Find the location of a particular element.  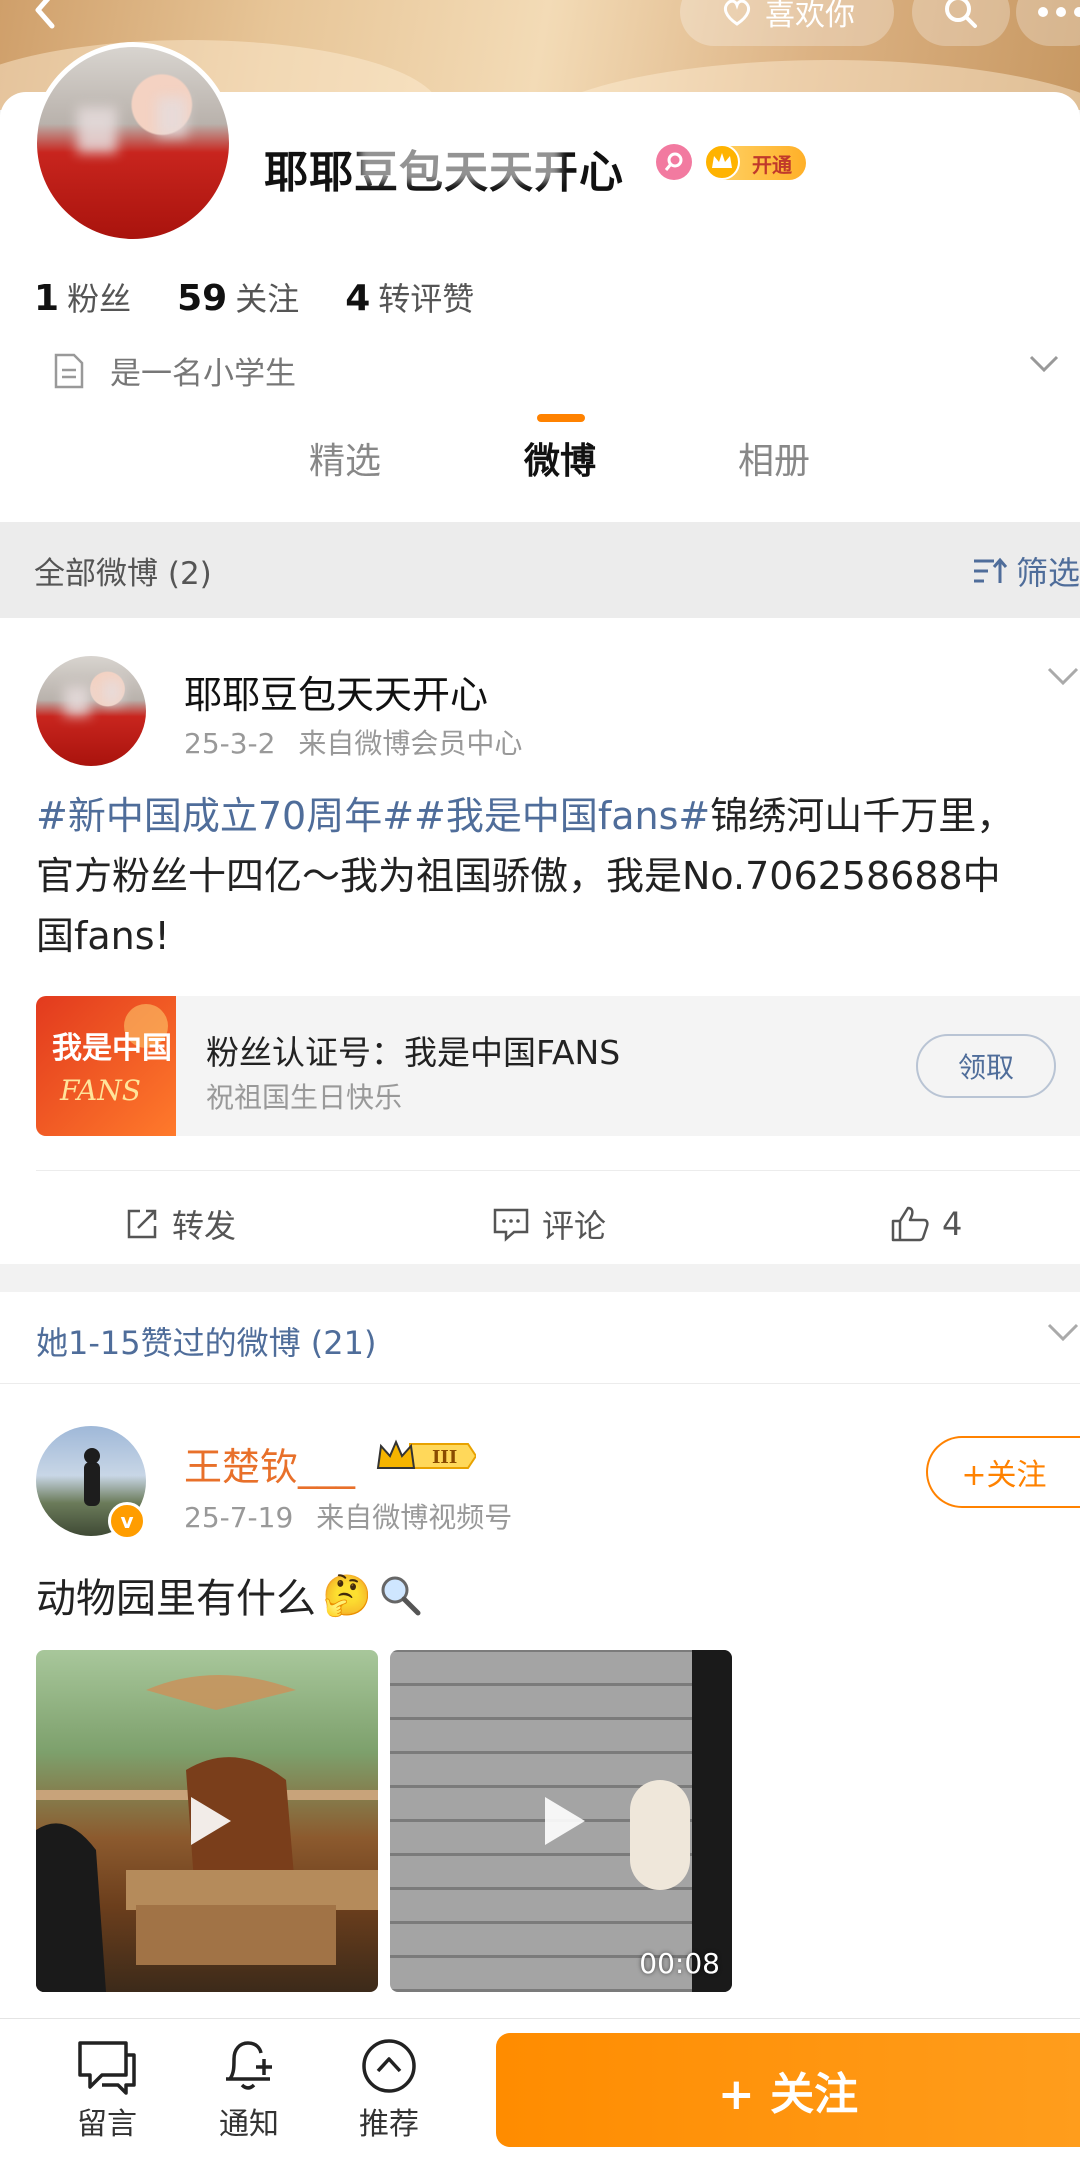

filter-button: 筛选 is located at coordinates (1026, 571).